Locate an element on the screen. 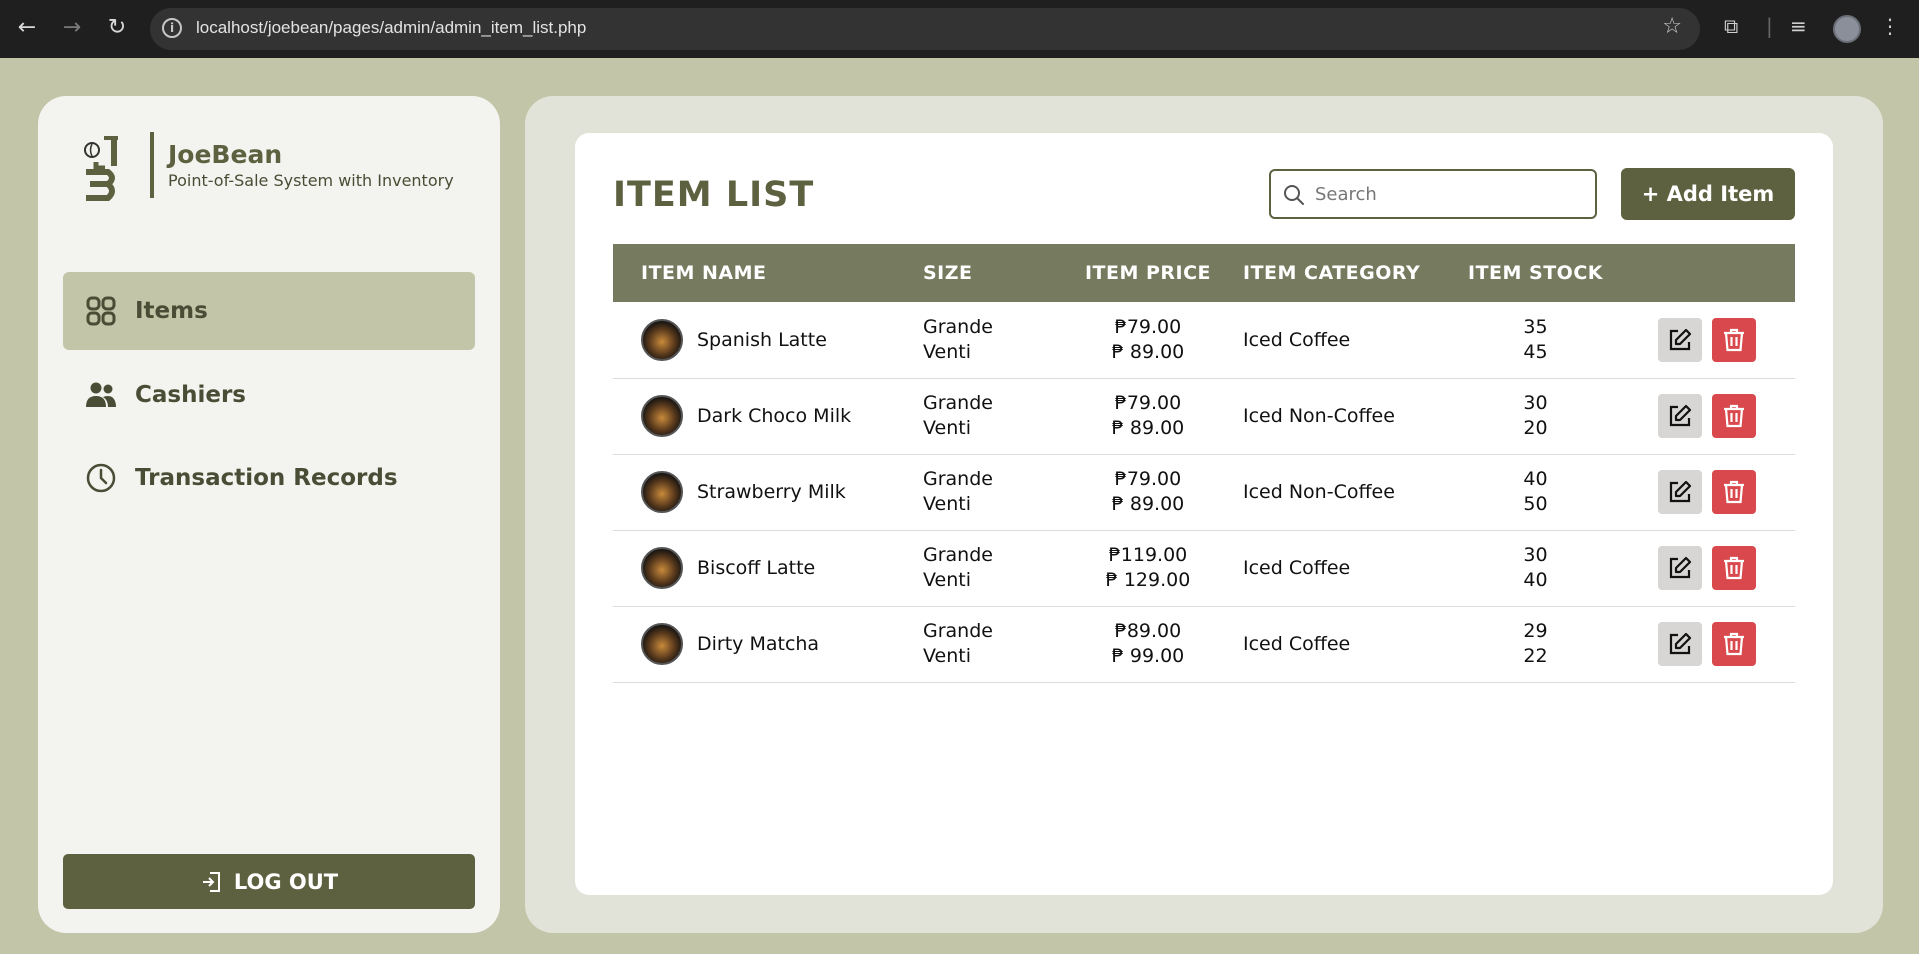  stock-venti: 50 is located at coordinates (1535, 504).